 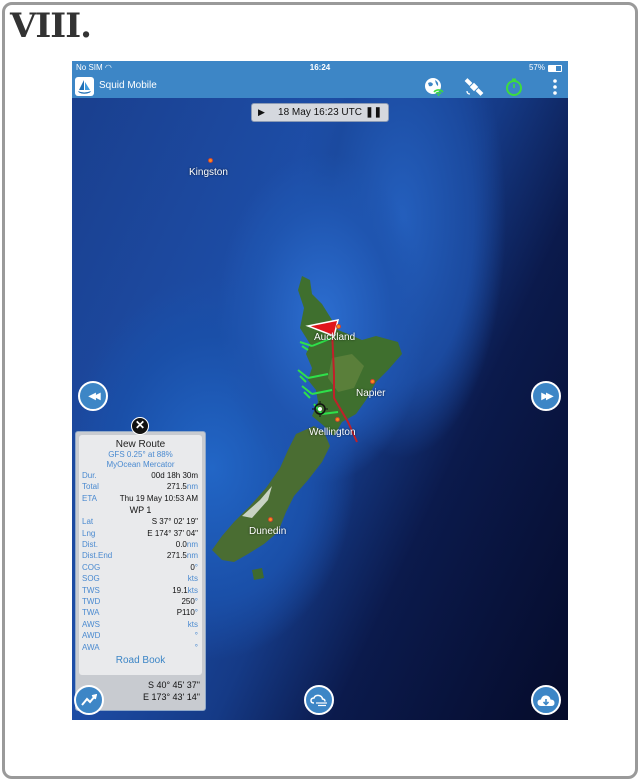 I want to click on download-button, so click(x=546, y=700).